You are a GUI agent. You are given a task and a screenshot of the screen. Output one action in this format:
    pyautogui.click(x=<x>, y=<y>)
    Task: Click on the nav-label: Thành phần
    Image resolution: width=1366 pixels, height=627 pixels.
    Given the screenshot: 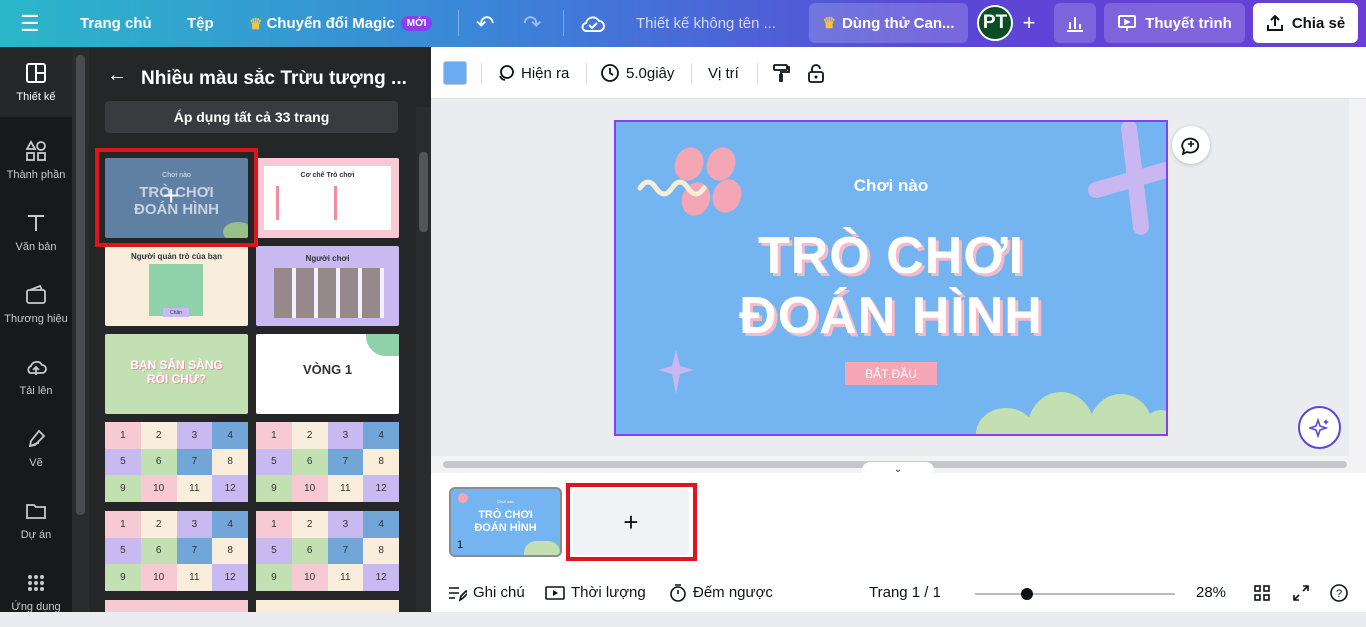 What is the action you would take?
    pyautogui.click(x=36, y=175)
    